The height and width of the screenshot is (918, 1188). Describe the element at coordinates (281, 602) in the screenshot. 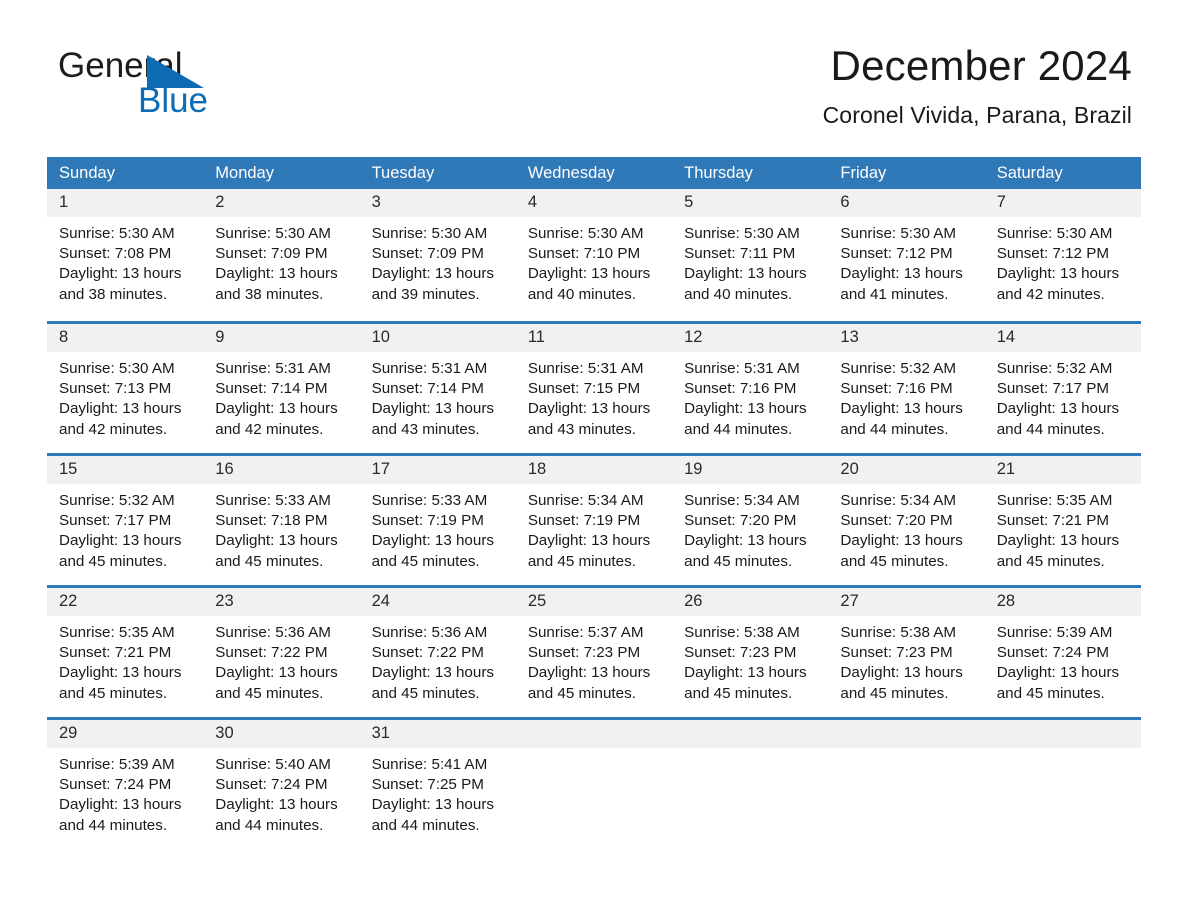

I see `day-number: 23` at that location.